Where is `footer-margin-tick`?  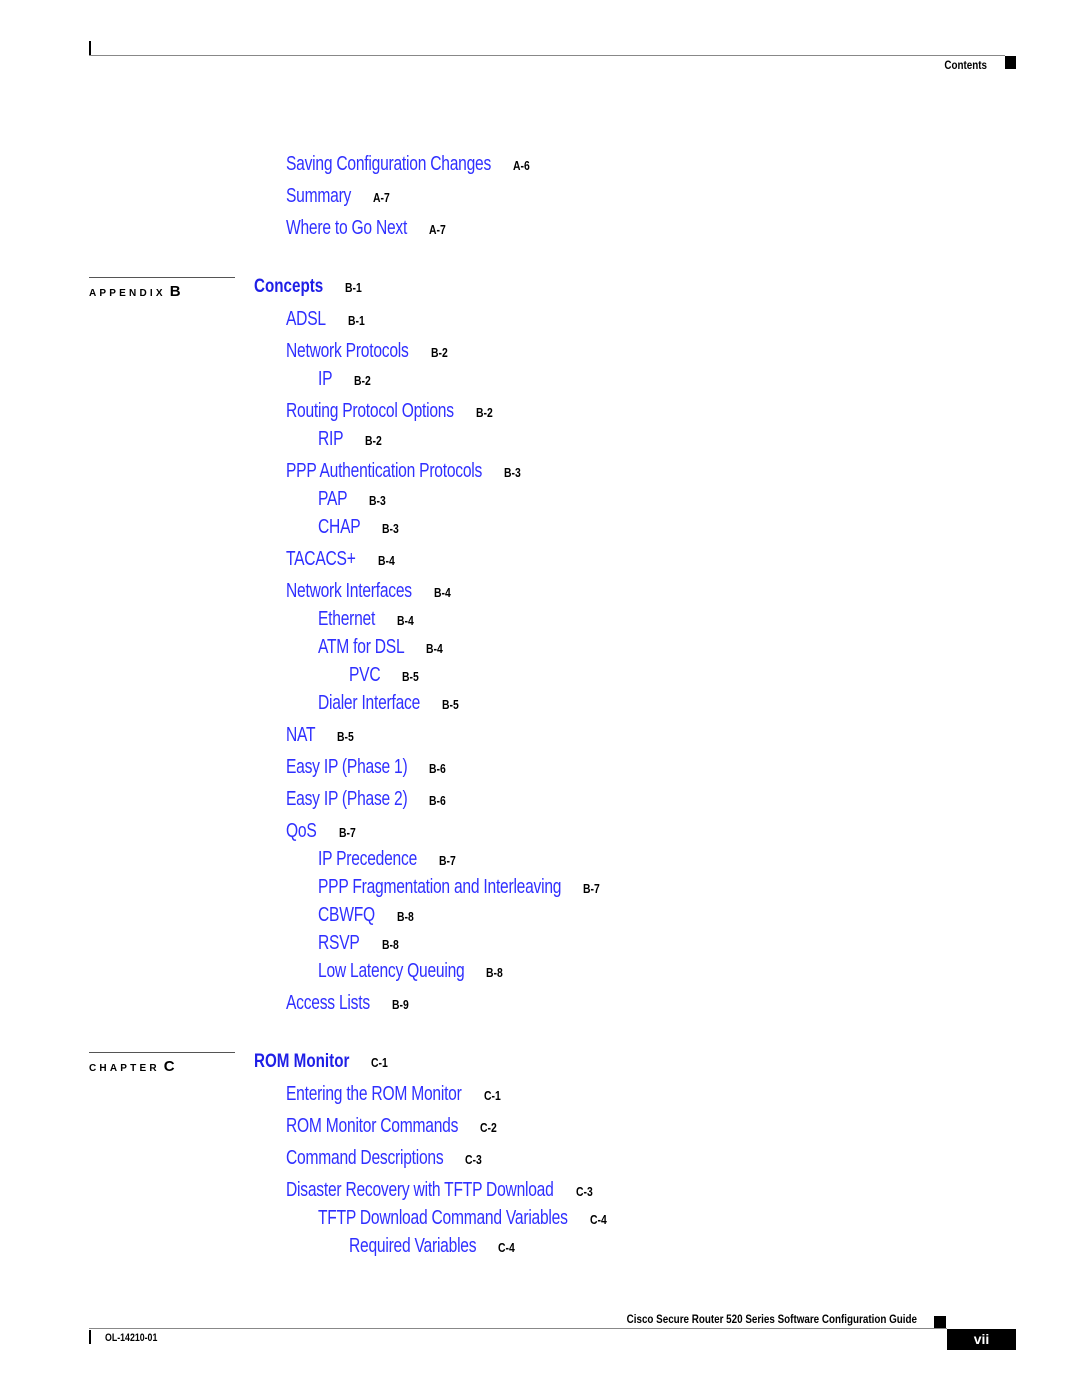
footer-margin-tick is located at coordinates (90, 1337).